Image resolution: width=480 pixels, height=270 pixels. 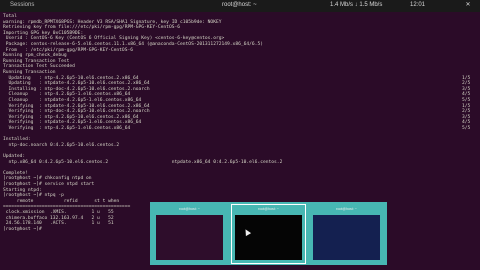 What do you see at coordinates (418, 5) in the screenshot?
I see `clock: 12:01` at bounding box center [418, 5].